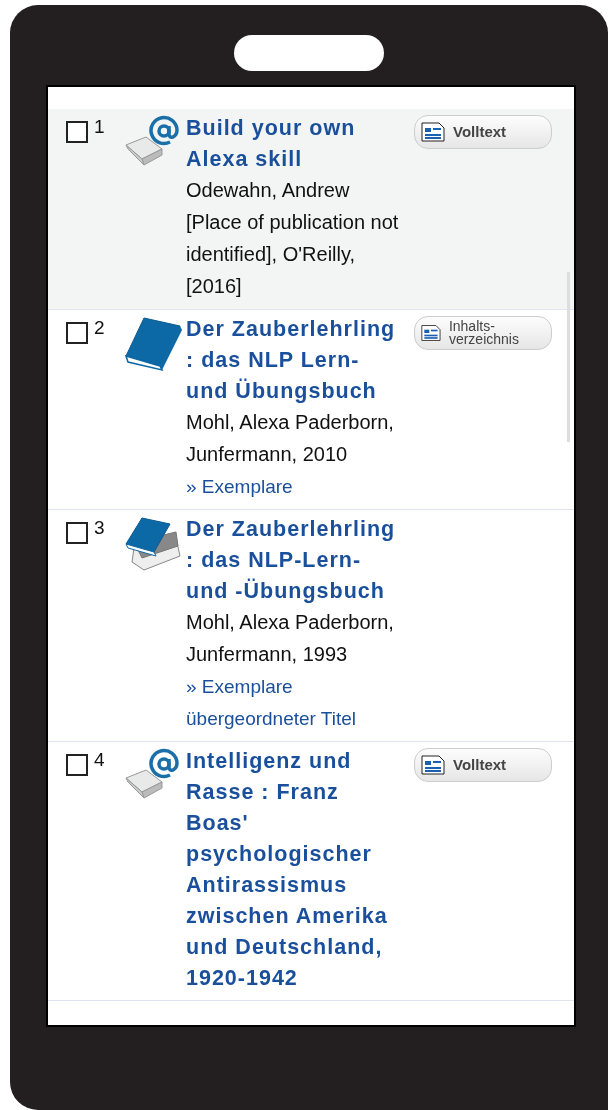 Image resolution: width=608 pixels, height=1110 pixels. Describe the element at coordinates (290, 438) in the screenshot. I see `publication-details: Mohl, Alexa Paderborn, Junfermann, 2010` at that location.